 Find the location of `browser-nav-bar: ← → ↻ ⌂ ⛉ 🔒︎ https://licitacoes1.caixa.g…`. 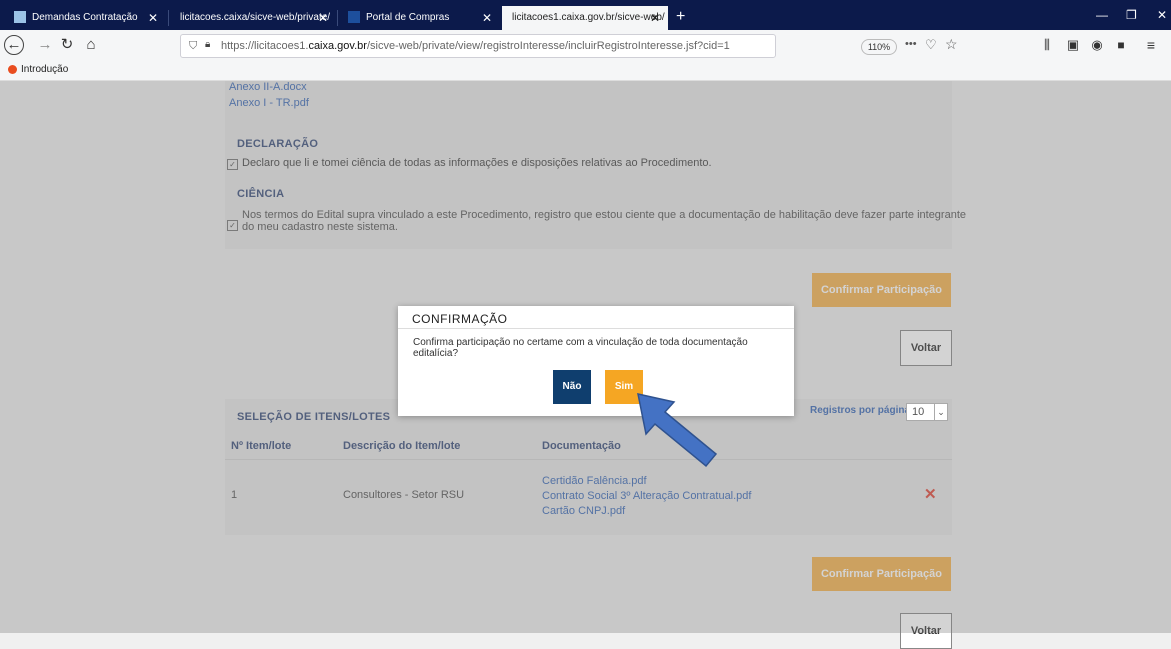

browser-nav-bar: ← → ↻ ⌂ ⛉ 🔒︎ https://licitacoes1.caixa.g… is located at coordinates (585, 46).